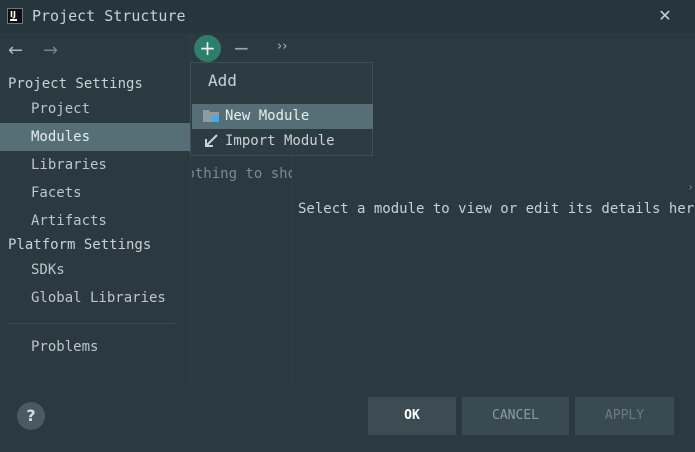  I want to click on back-arrow-icon: ←, so click(15, 50).